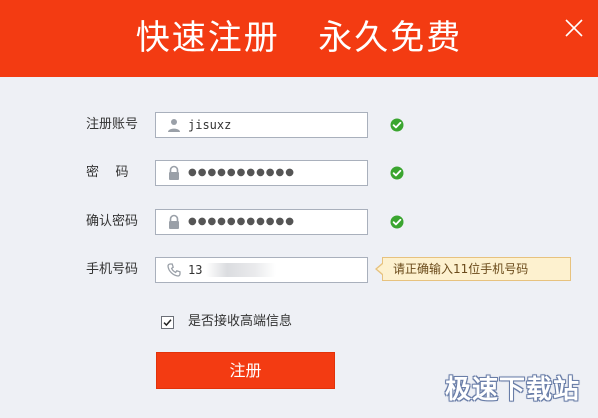 This screenshot has height=418, width=598. I want to click on receive-info-checkbox, so click(167, 322).